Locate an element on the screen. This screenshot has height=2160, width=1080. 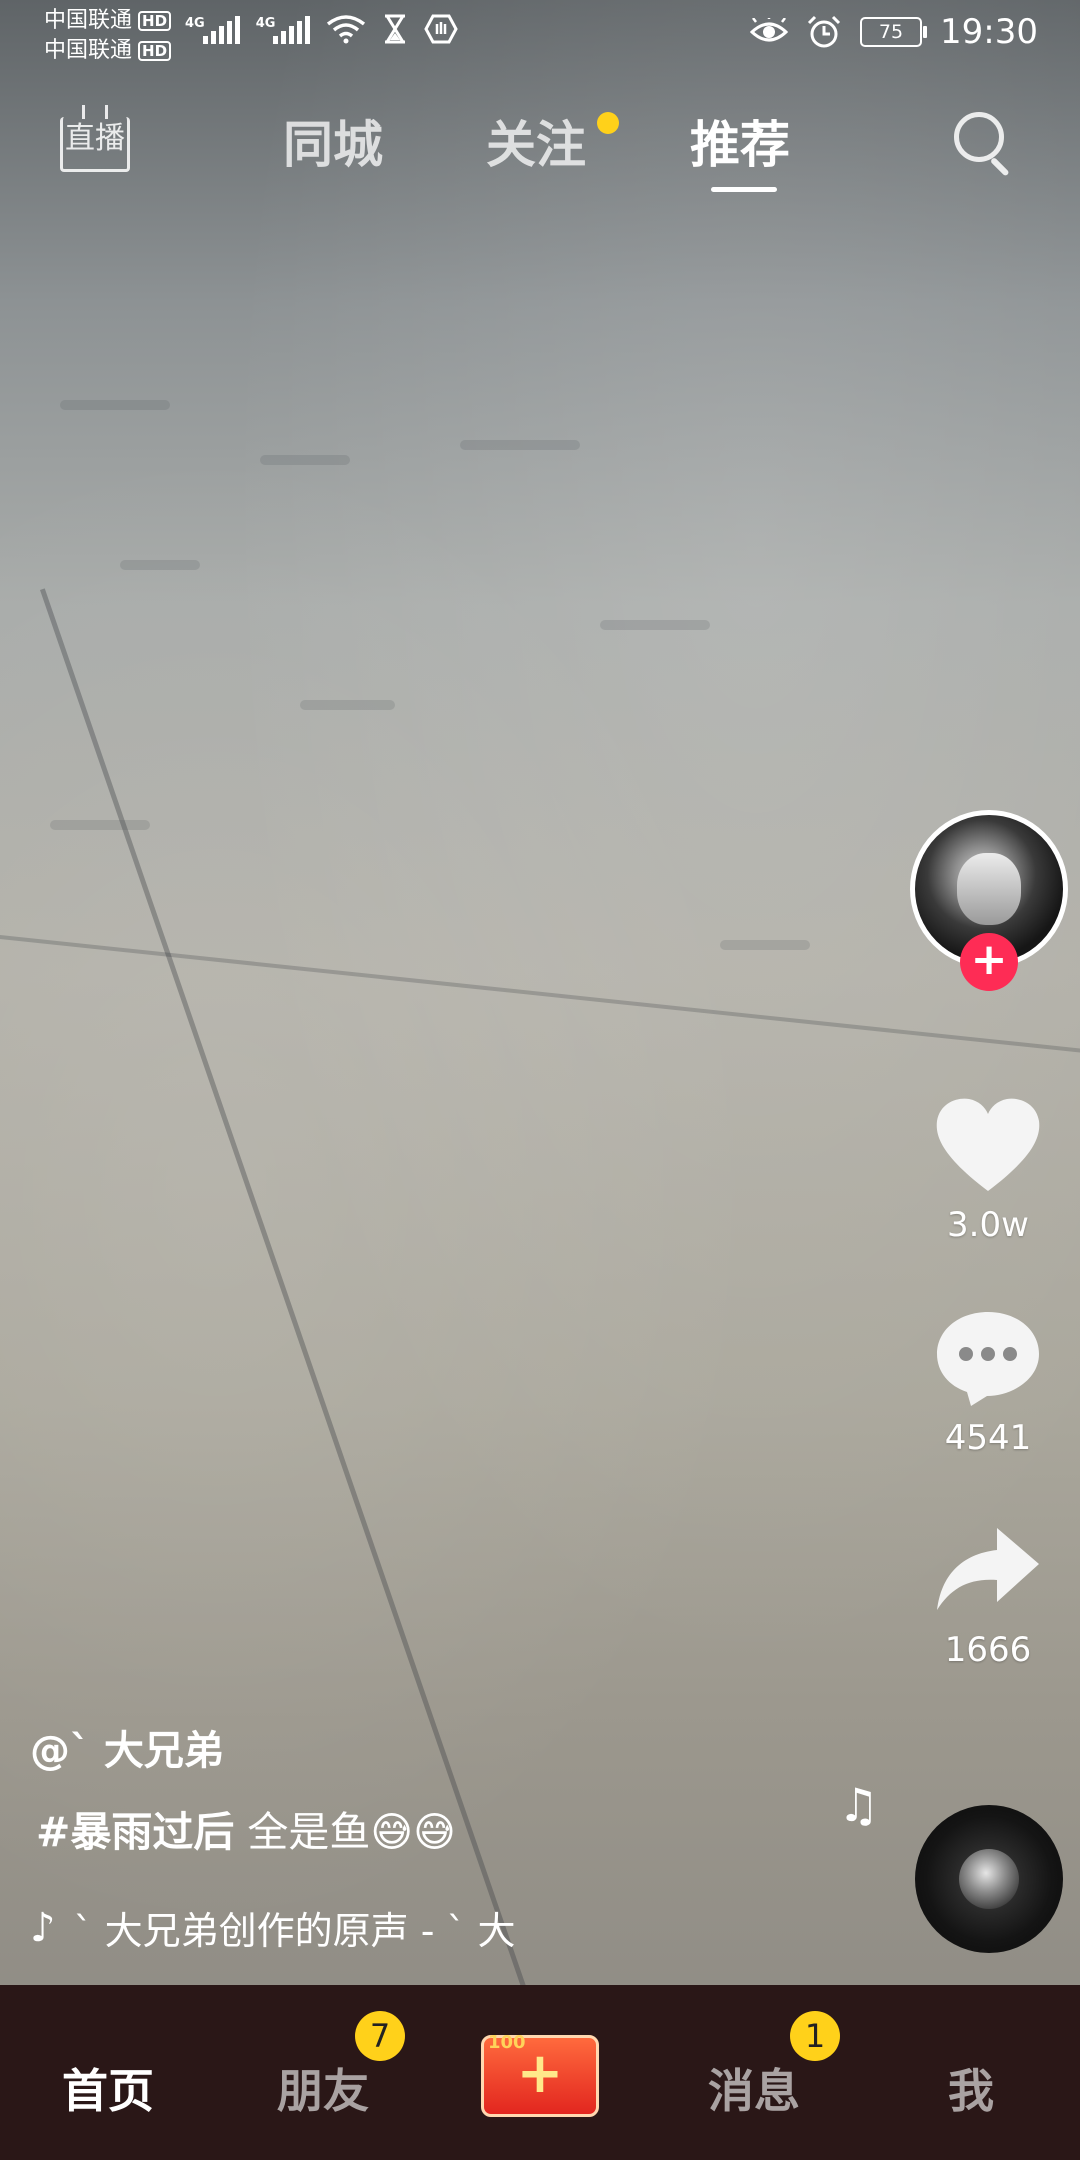
following-new-dot is located at coordinates (608, 123).